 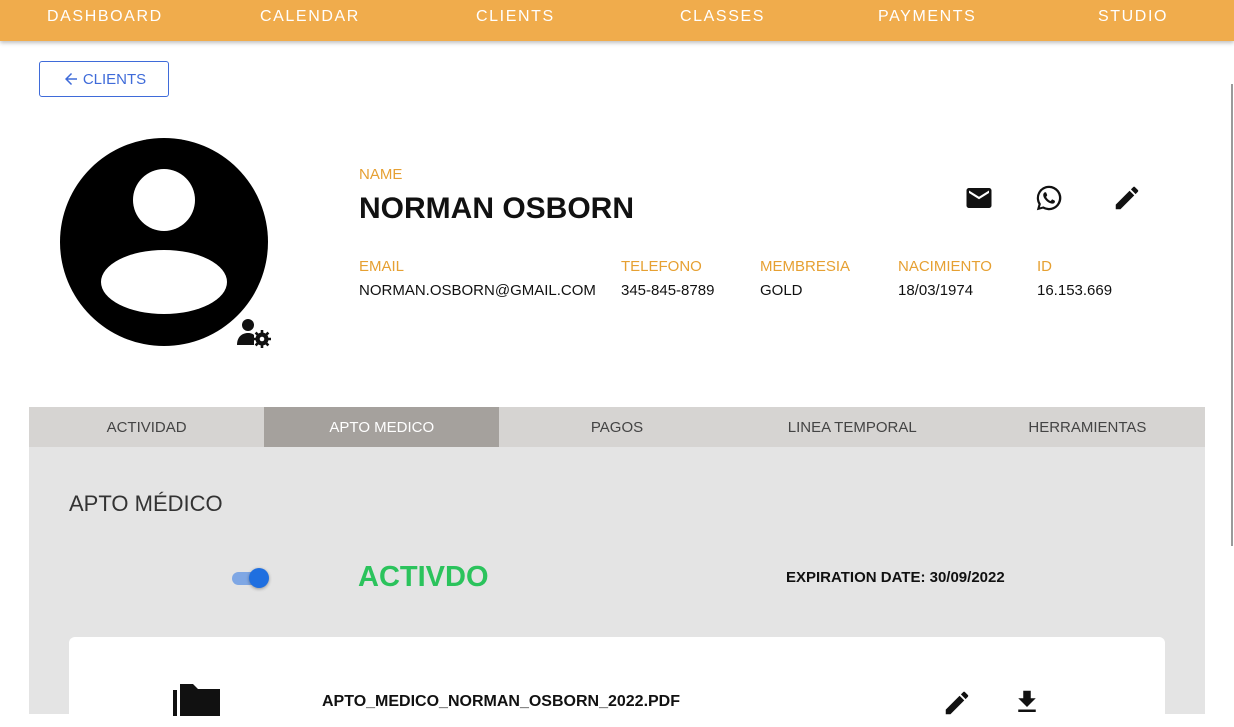 What do you see at coordinates (114, 79) in the screenshot?
I see `back-button-label: CLIENTS` at bounding box center [114, 79].